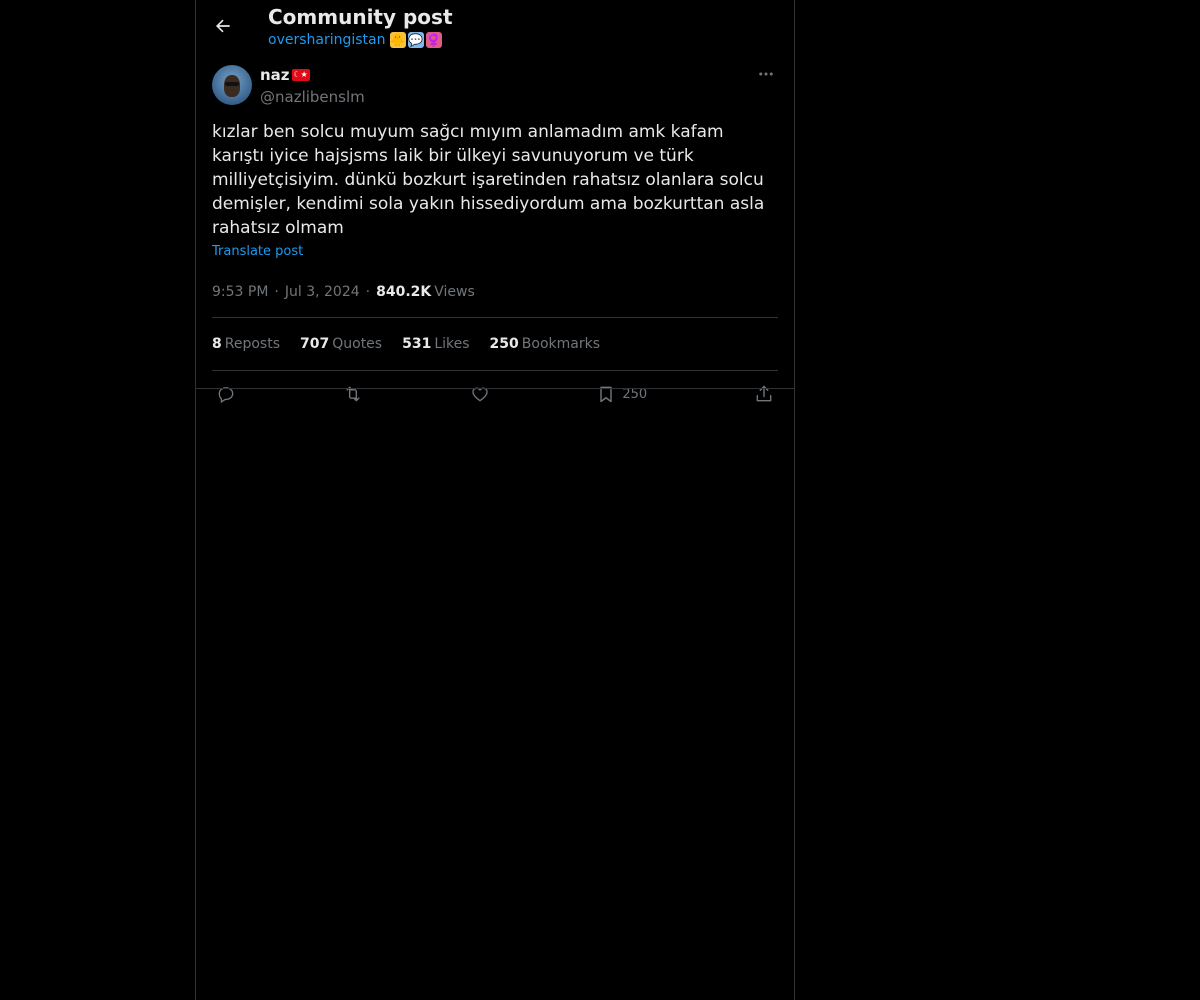 The image size is (1200, 1000). I want to click on avatar-glasses, so click(232, 84).